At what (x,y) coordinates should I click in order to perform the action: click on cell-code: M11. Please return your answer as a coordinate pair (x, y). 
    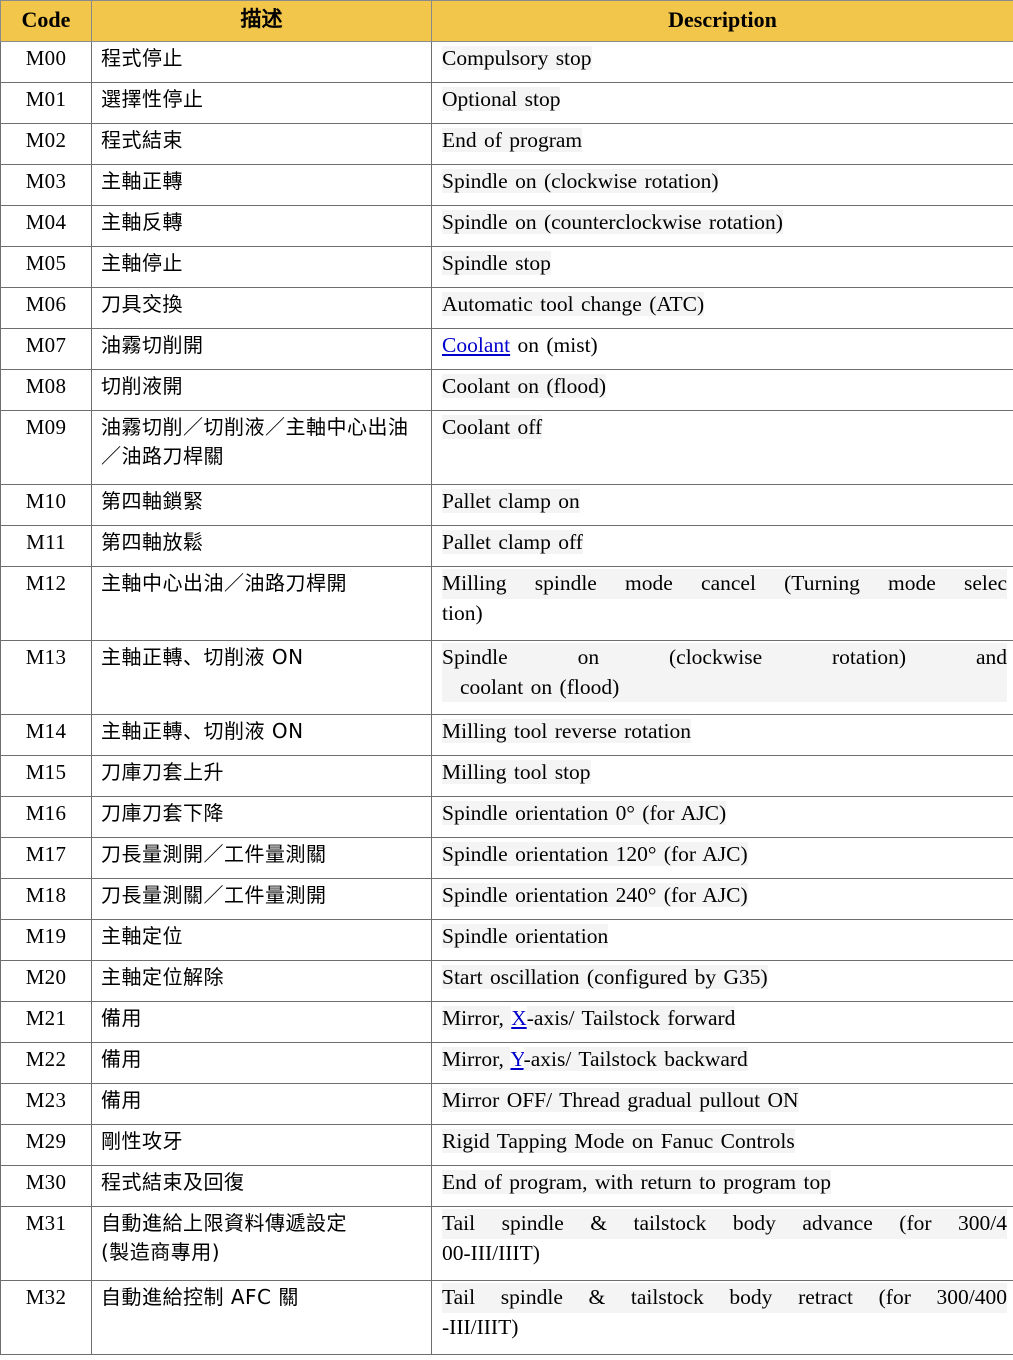
    Looking at the image, I should click on (46, 546).